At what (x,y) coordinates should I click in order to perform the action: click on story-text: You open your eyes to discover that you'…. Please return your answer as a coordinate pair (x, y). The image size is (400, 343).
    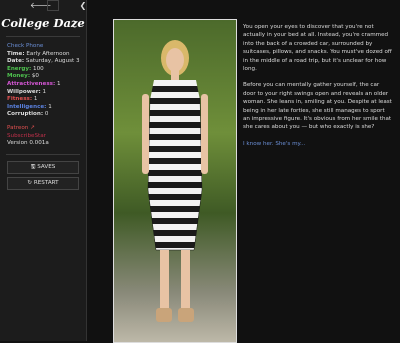
    Looking at the image, I should click on (318, 85).